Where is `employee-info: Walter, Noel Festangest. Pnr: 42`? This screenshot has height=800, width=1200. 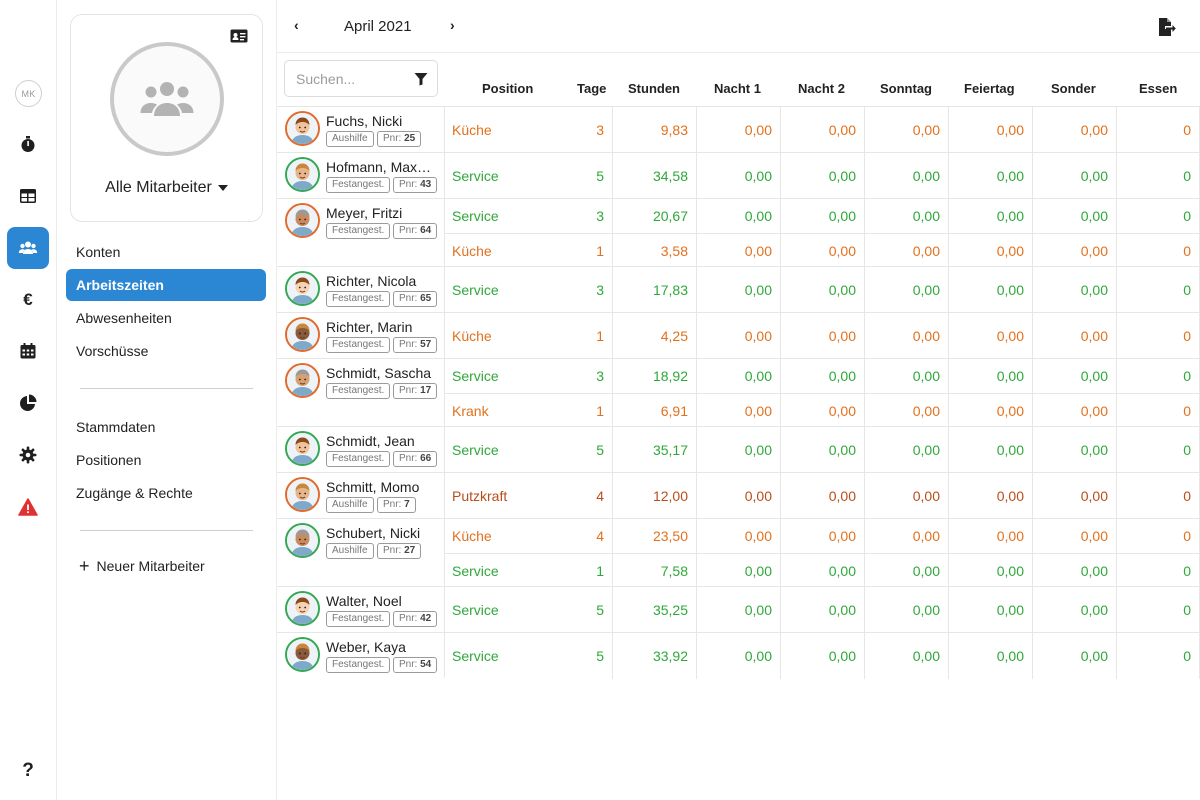 employee-info: Walter, Noel Festangest. Pnr: 42 is located at coordinates (361, 609).